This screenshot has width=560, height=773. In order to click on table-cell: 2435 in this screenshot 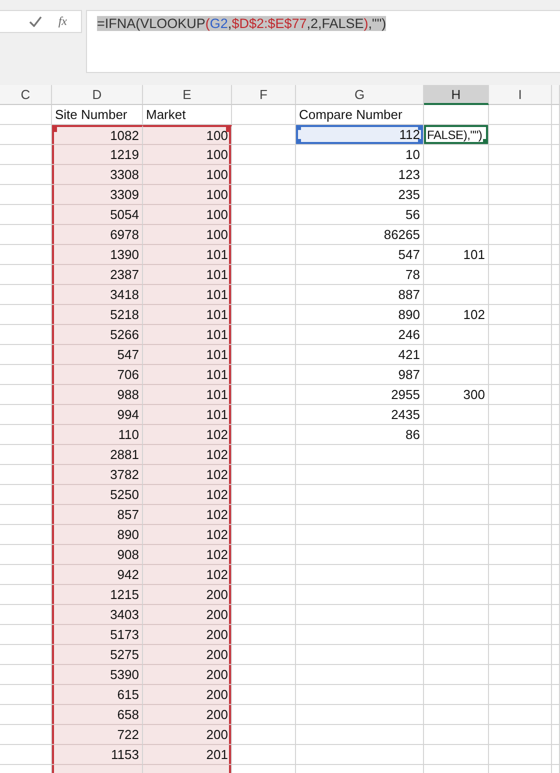, I will do `click(360, 415)`.